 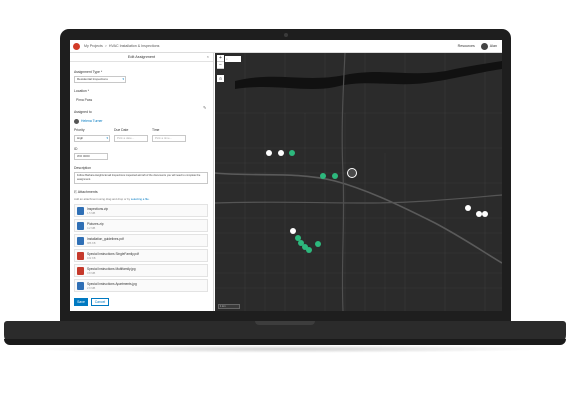 What do you see at coordinates (156, 130) in the screenshot?
I see `time-label: Time` at bounding box center [156, 130].